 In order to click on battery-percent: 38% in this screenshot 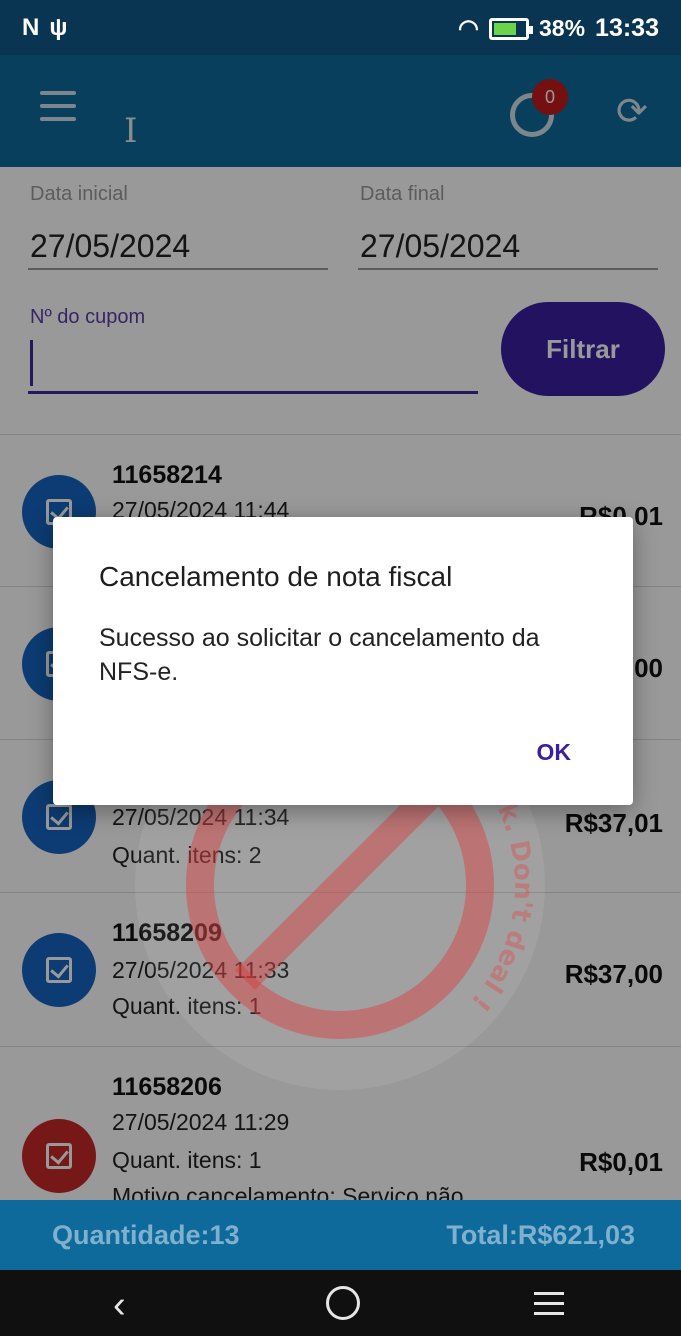, I will do `click(562, 28)`.